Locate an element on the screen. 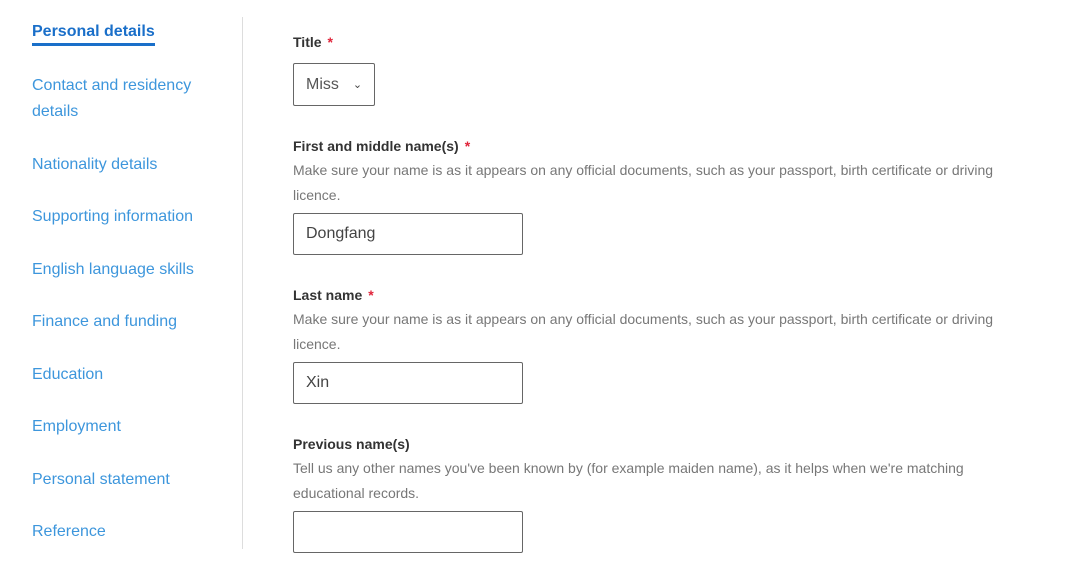  nav-education: Education is located at coordinates (122, 375).